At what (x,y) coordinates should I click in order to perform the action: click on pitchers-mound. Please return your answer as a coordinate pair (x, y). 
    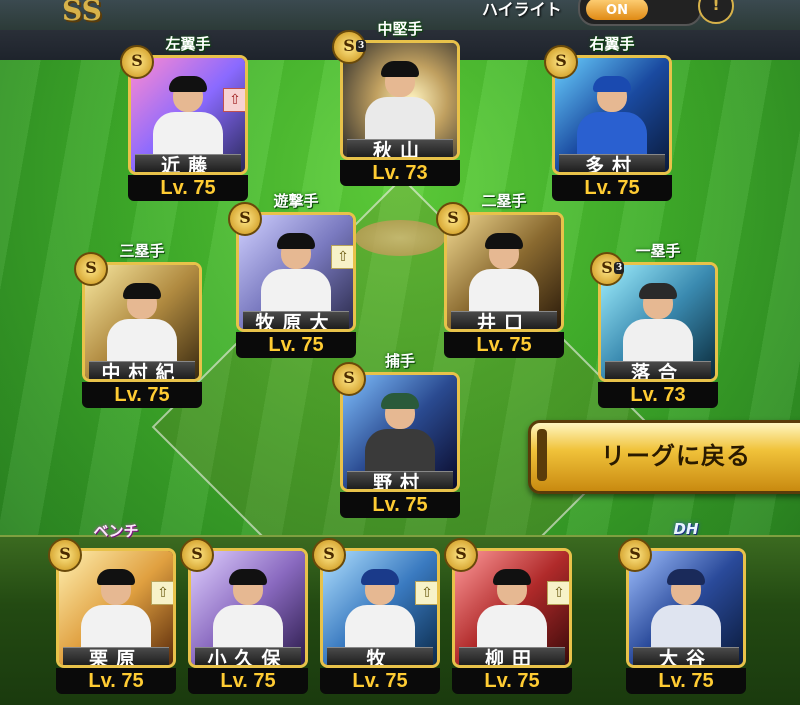
    Looking at the image, I should click on (400, 238).